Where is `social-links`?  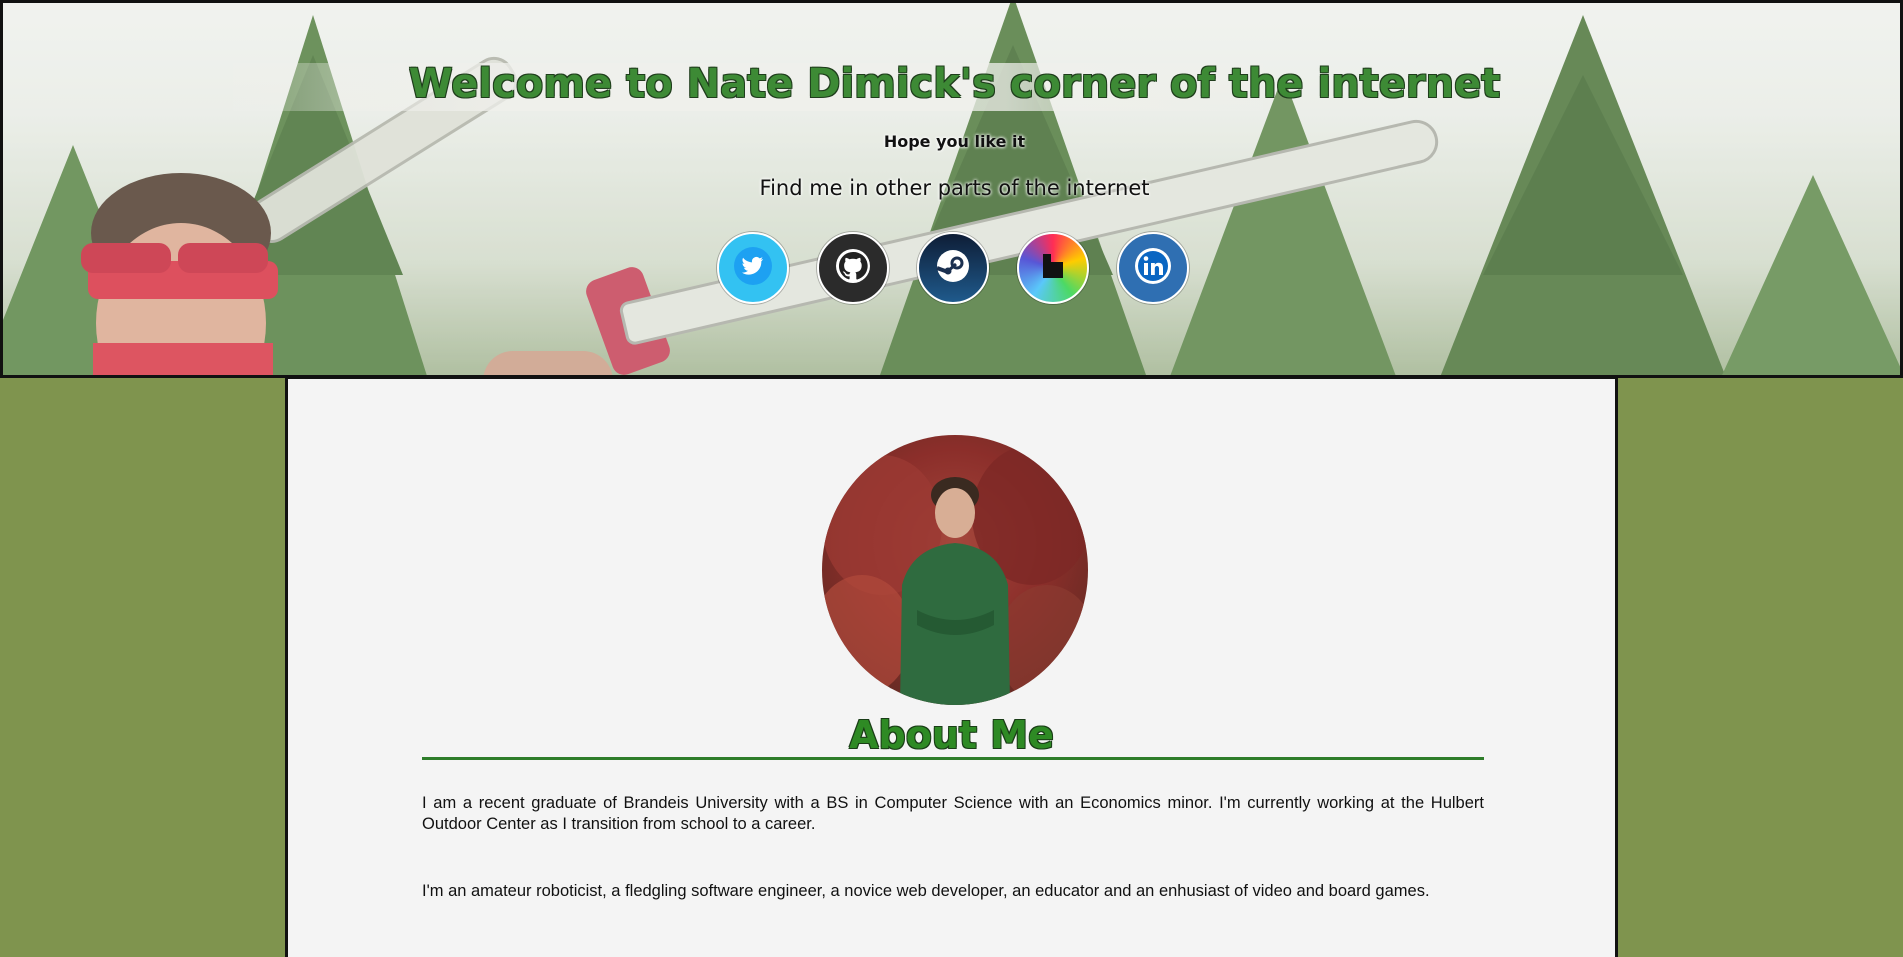
social-links is located at coordinates (951, 270).